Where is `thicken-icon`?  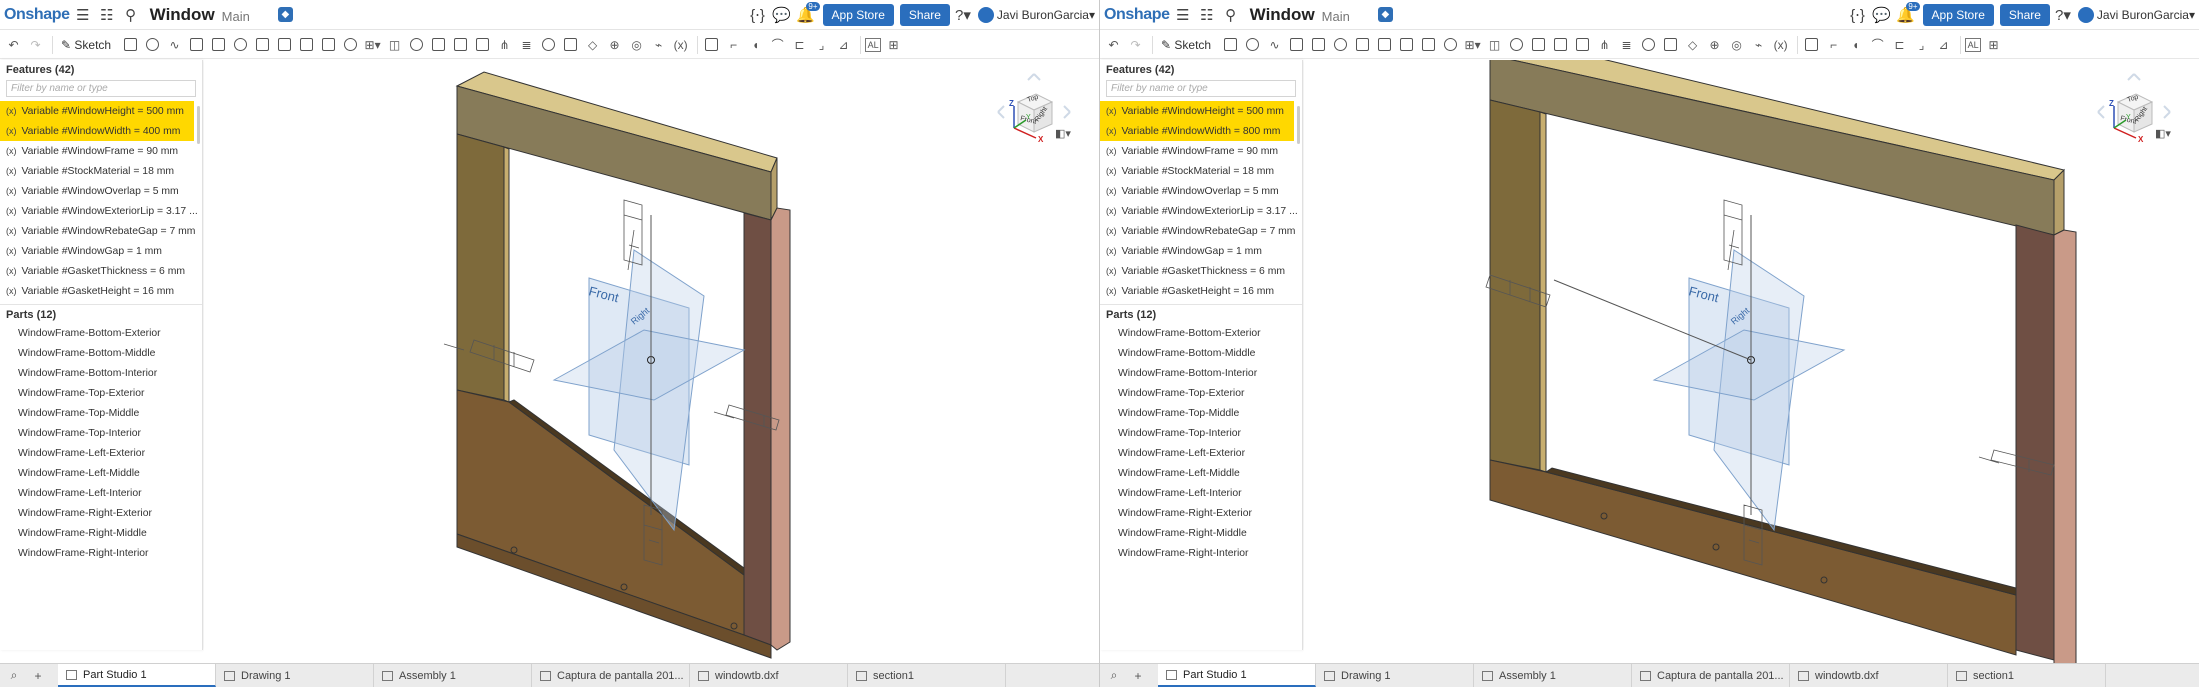 thicken-icon is located at coordinates (1318, 44).